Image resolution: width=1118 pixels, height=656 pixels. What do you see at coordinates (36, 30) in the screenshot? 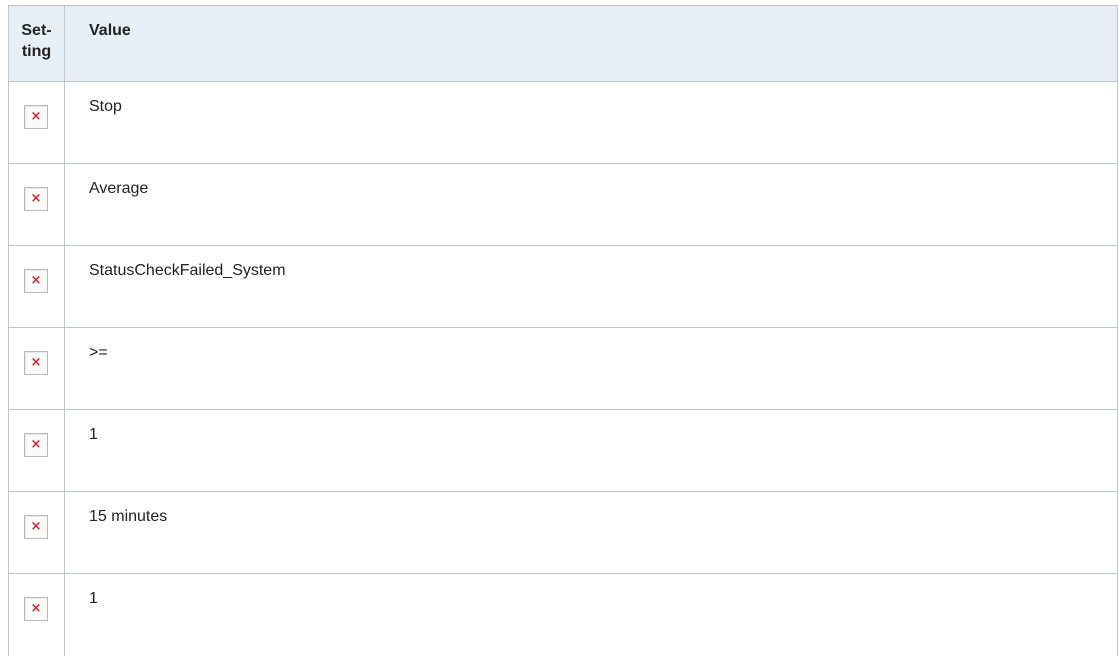
I see `setting-header-line1: Set-` at bounding box center [36, 30].